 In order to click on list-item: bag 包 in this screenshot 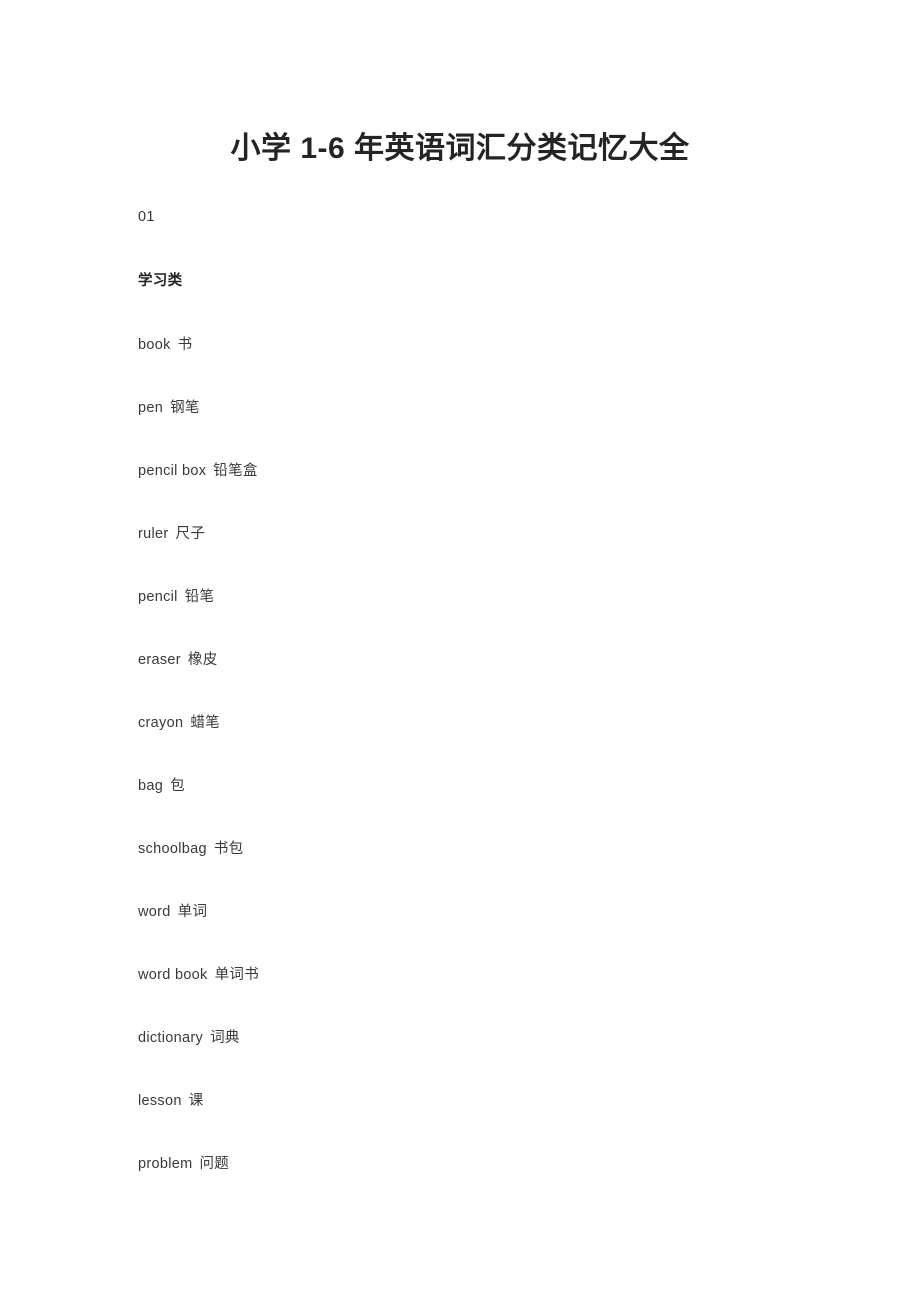, I will do `click(488, 786)`.